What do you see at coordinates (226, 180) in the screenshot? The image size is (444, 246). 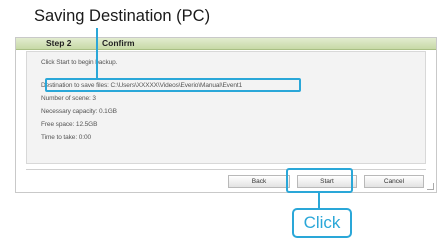 I see `dialog-footer: Back Start Cancel` at bounding box center [226, 180].